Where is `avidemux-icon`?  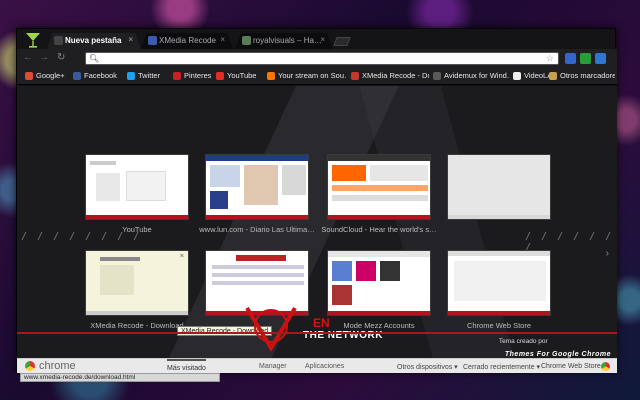
avidemux-icon is located at coordinates (437, 76).